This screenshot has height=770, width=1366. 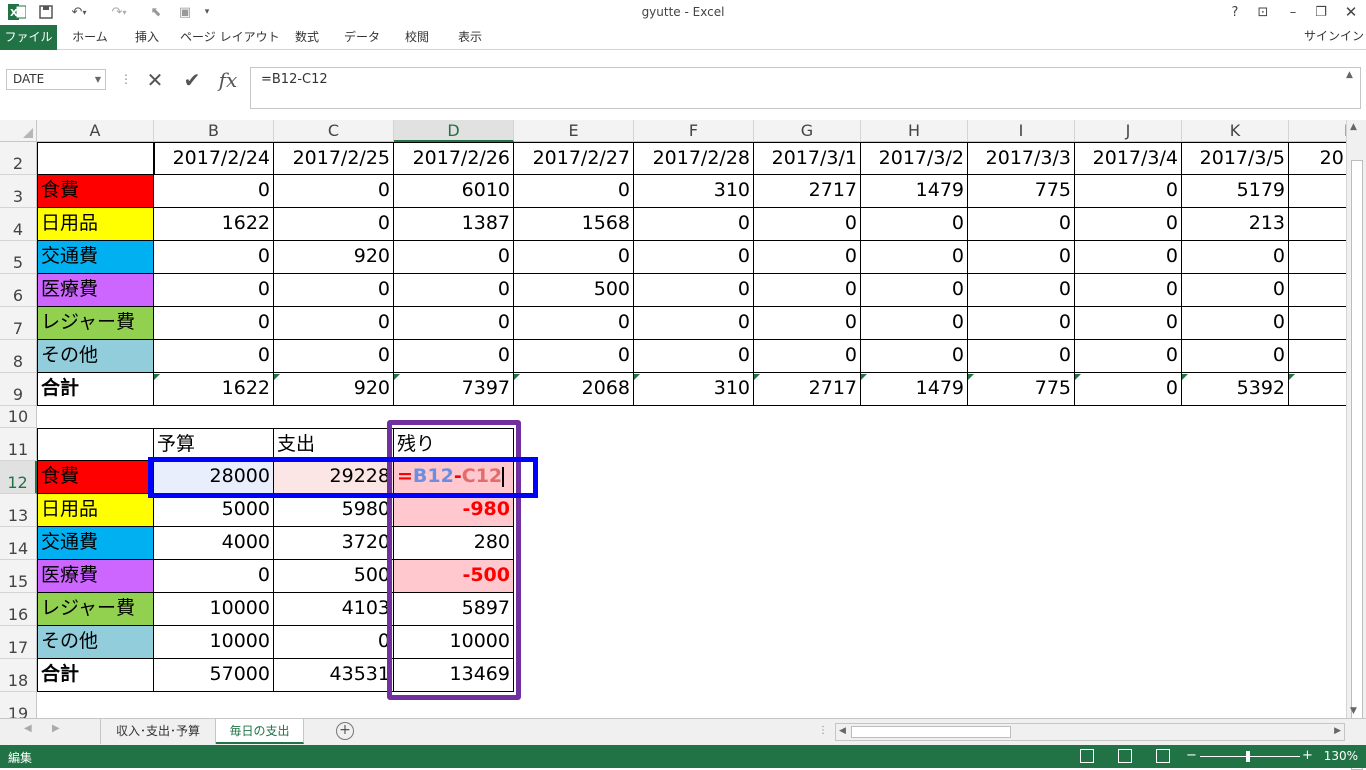 I want to click on cancel-entry-icon: ✕, so click(x=155, y=80).